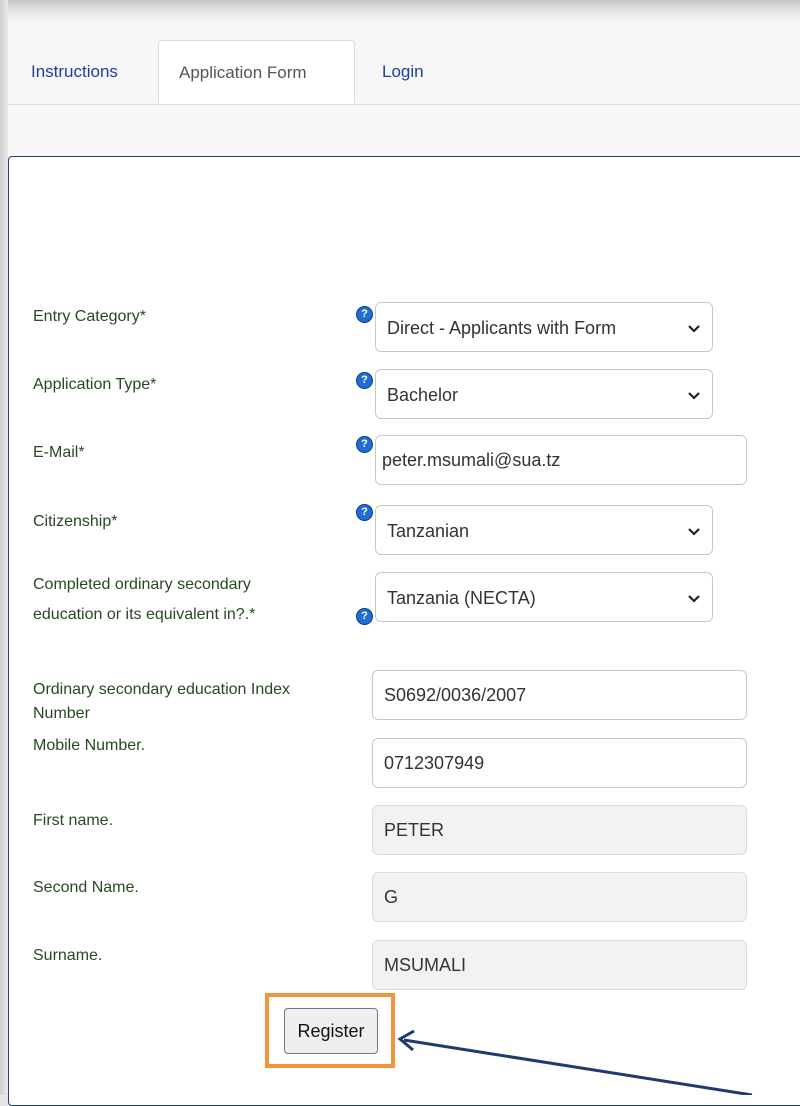 The width and height of the screenshot is (800, 1106). What do you see at coordinates (331, 1031) in the screenshot?
I see `register-button: Register` at bounding box center [331, 1031].